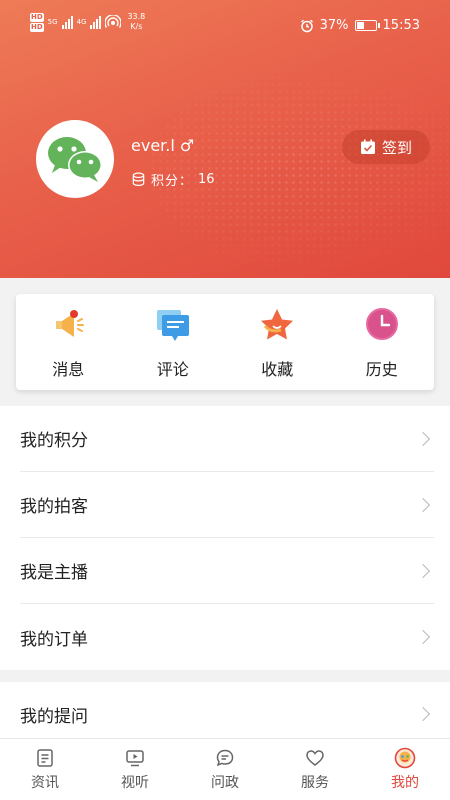  Describe the element at coordinates (54, 573) in the screenshot. I see `menu-item-label: 我是主播` at that location.